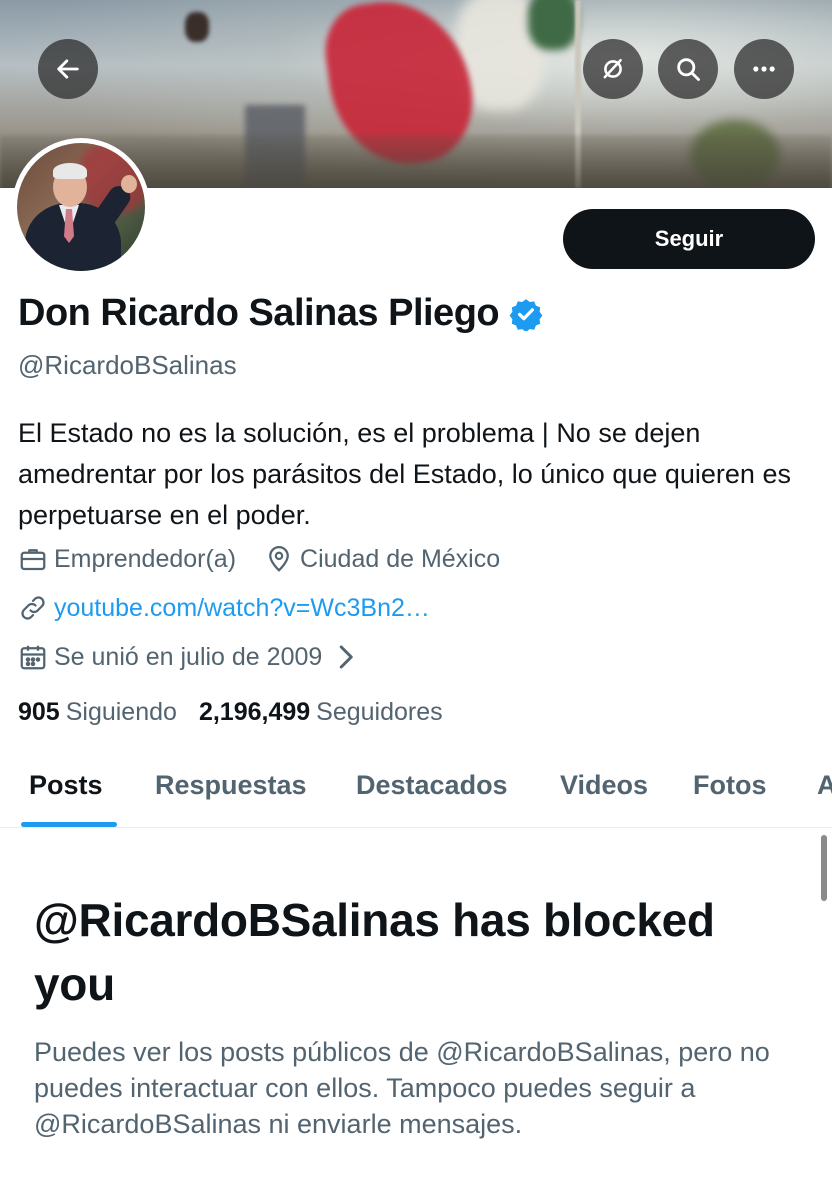  Describe the element at coordinates (379, 712) in the screenshot. I see `followers-label: Seguidores` at that location.